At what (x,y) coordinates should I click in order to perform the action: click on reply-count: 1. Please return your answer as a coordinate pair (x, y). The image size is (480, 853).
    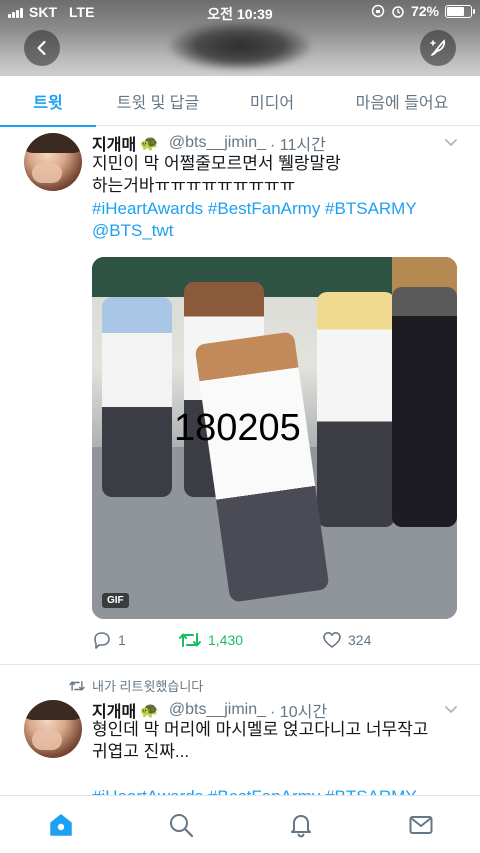
    Looking at the image, I should click on (122, 640).